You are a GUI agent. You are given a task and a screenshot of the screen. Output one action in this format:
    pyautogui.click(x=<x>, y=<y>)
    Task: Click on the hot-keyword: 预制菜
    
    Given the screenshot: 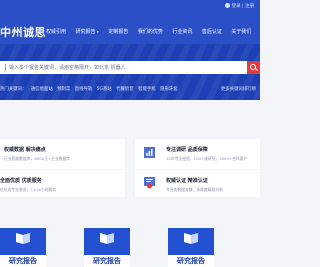 What is the action you would take?
    pyautogui.click(x=63, y=89)
    